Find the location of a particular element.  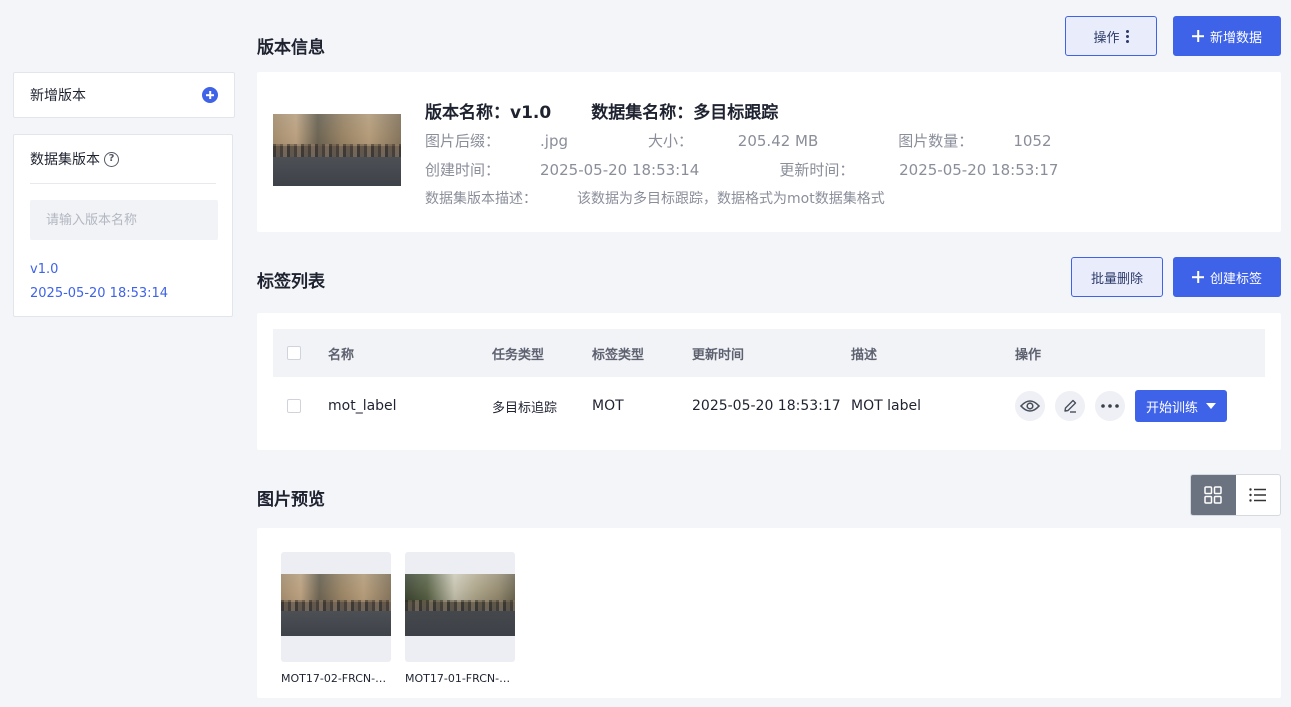

updated-time: 更新时间： 2025-05-20 18:53:17 is located at coordinates (919, 169).